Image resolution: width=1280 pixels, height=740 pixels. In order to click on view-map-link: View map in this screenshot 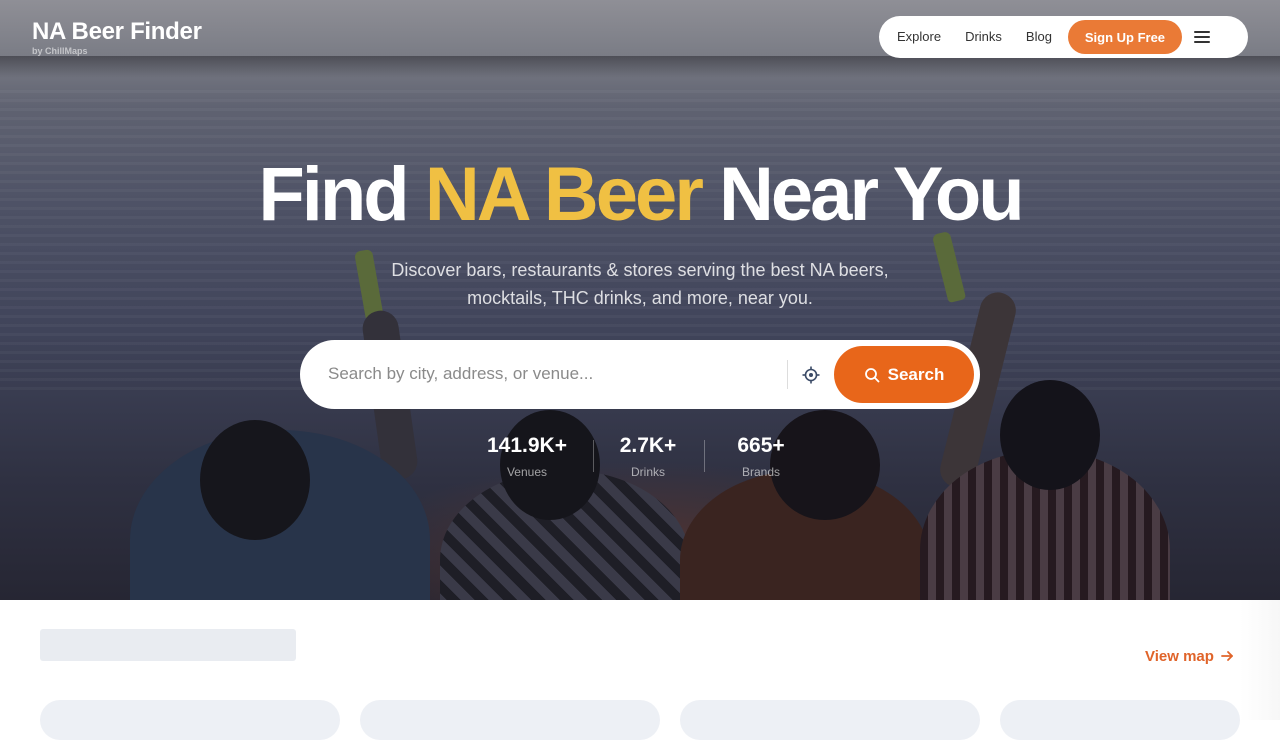, I will do `click(1189, 656)`.